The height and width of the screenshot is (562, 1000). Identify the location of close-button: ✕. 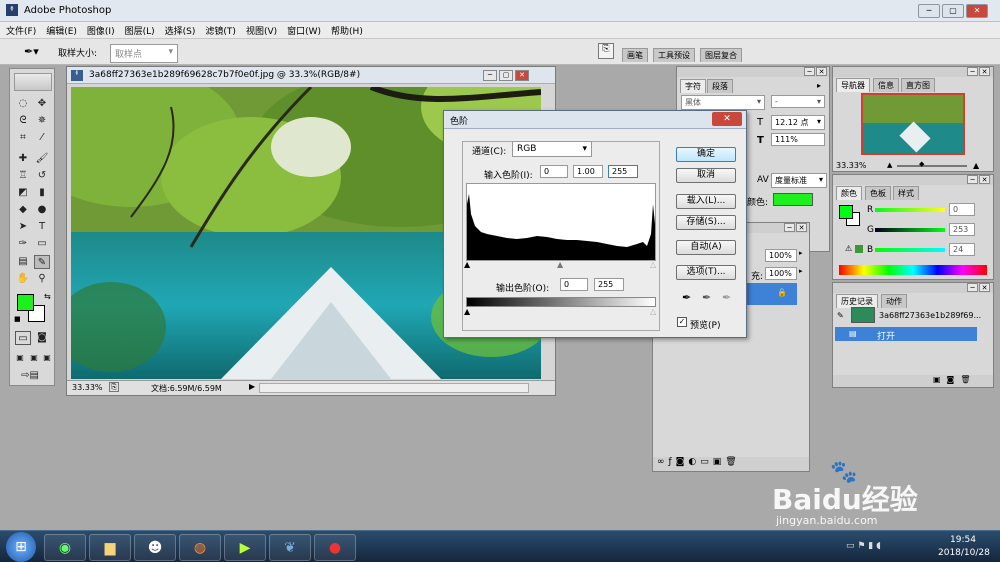
(977, 11).